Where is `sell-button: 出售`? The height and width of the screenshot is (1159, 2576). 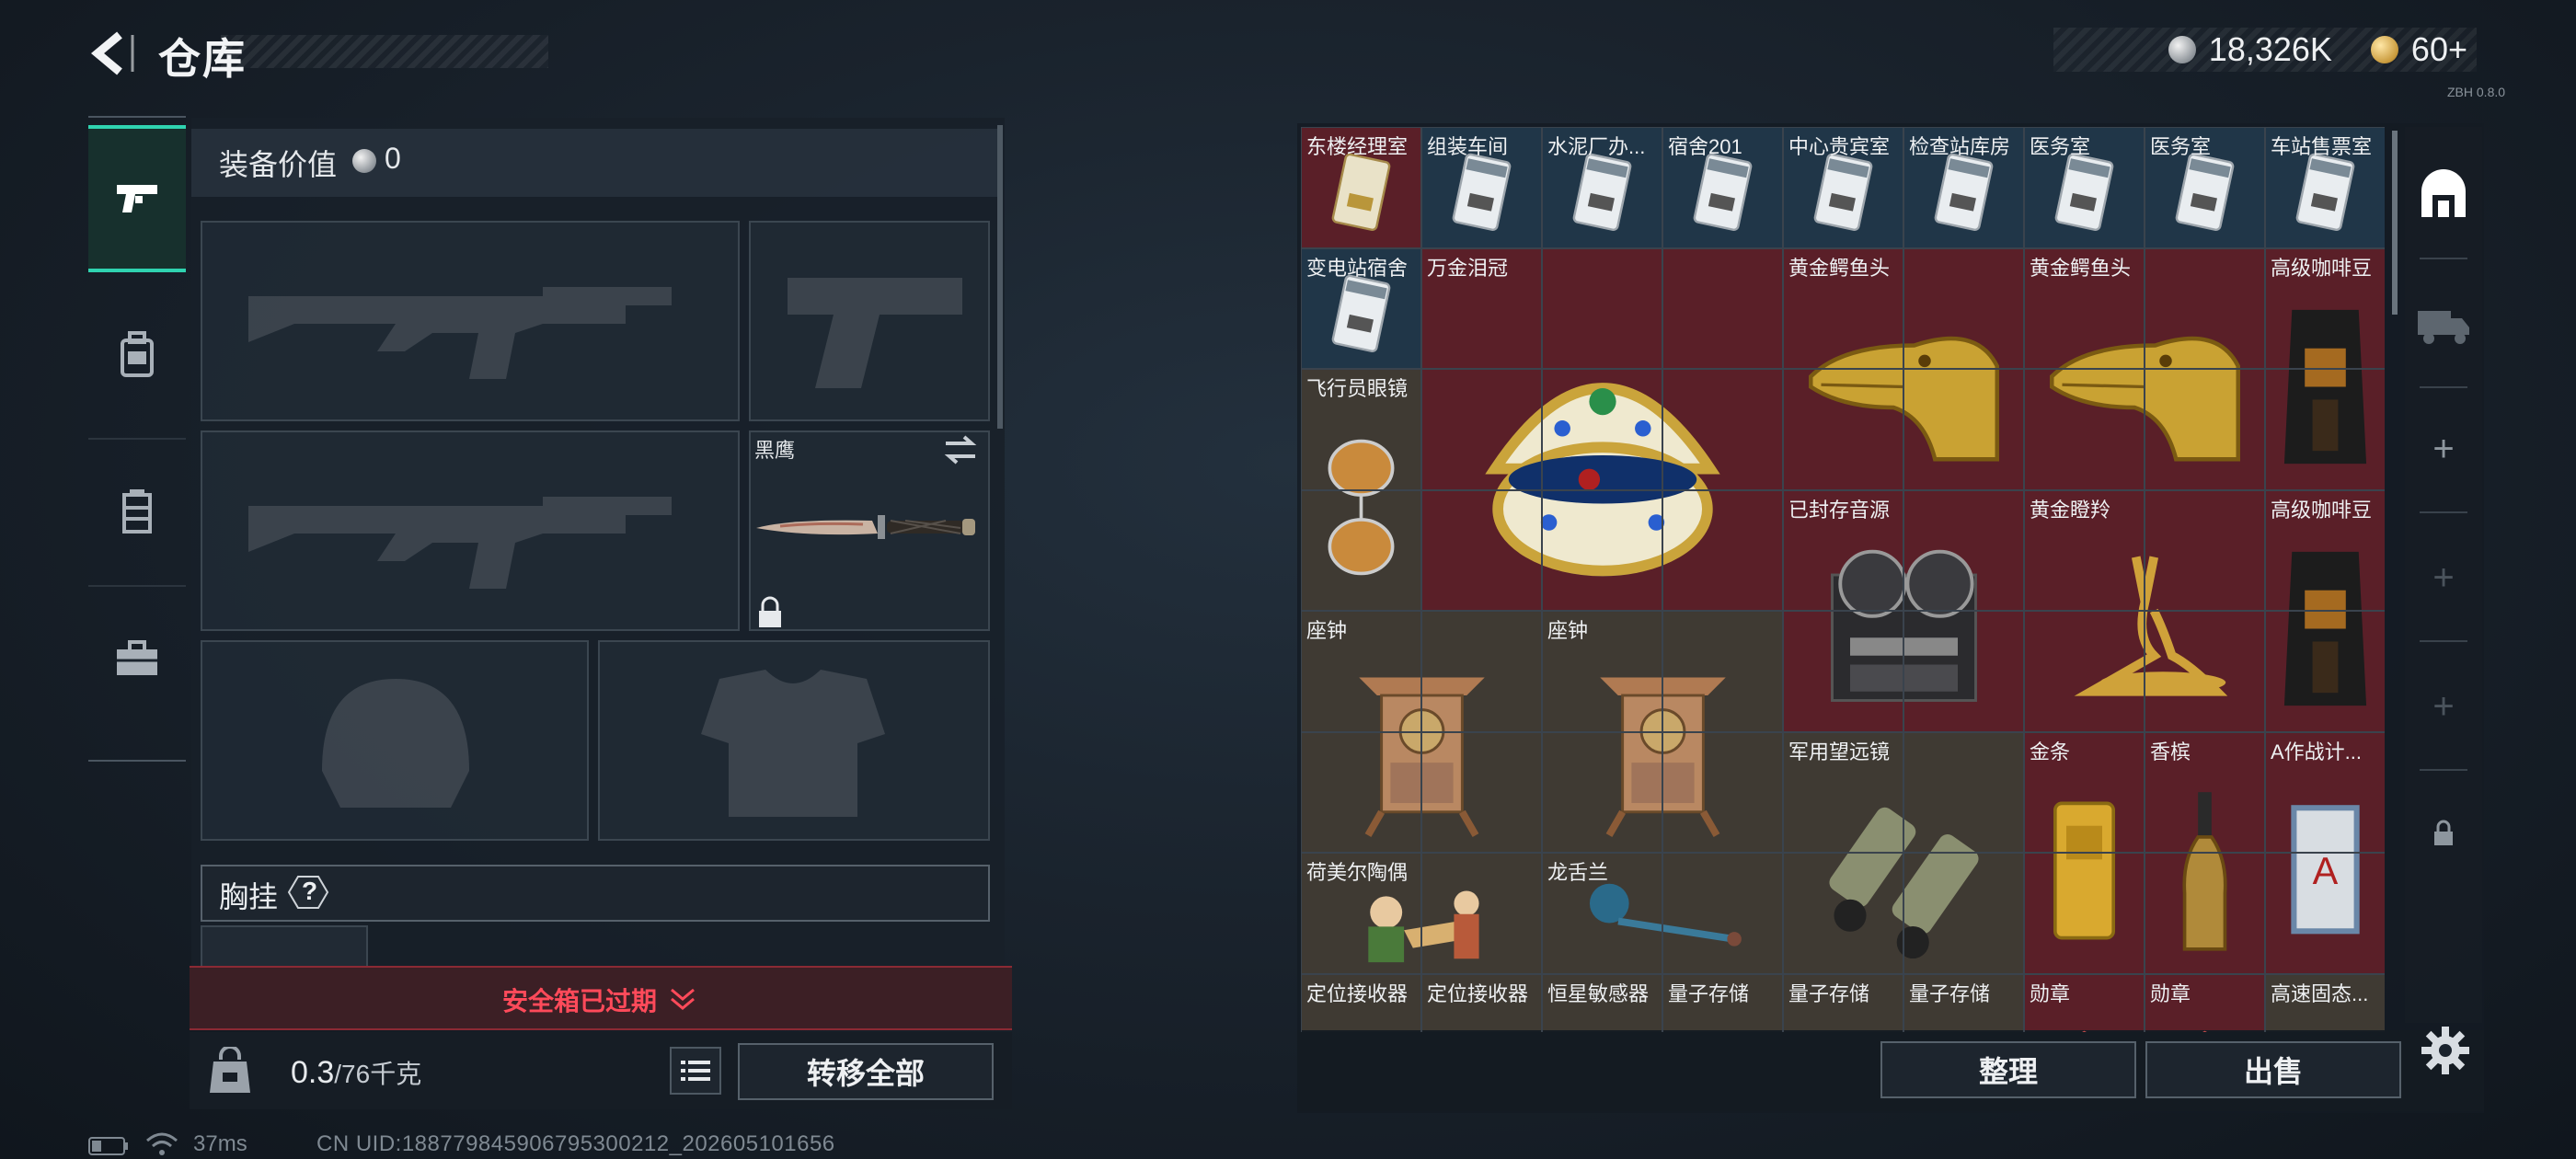
sell-button: 出售 is located at coordinates (2273, 1069).